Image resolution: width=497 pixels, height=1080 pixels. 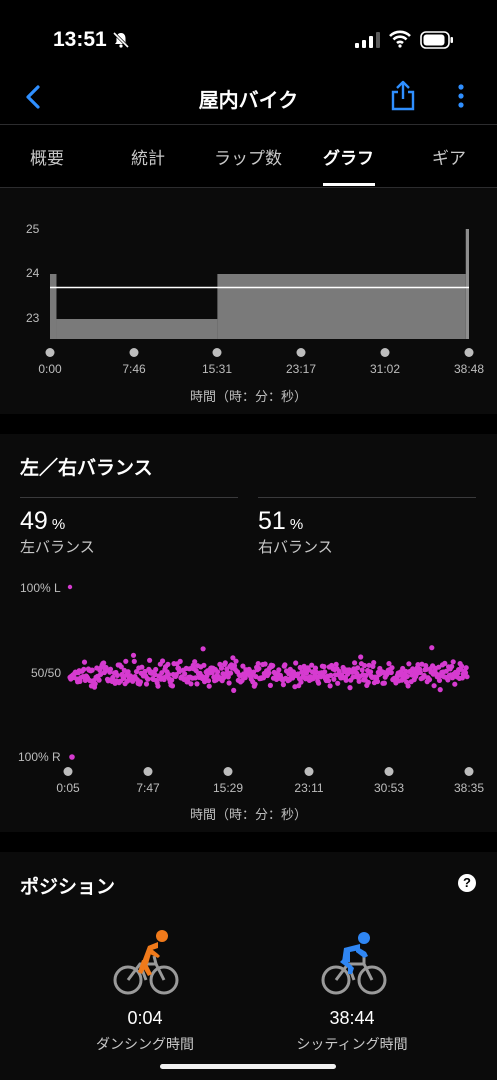 I want to click on left-balance-number: 49, so click(x=34, y=521).